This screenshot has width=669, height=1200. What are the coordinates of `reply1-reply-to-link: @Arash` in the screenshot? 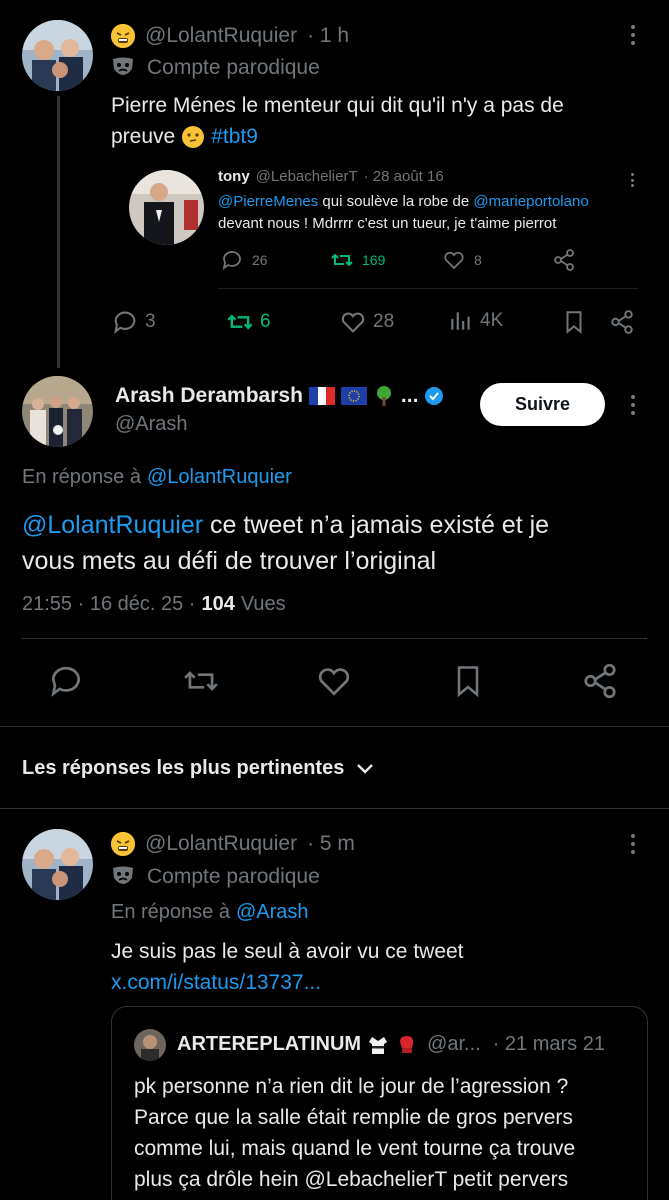 It's located at (272, 912).